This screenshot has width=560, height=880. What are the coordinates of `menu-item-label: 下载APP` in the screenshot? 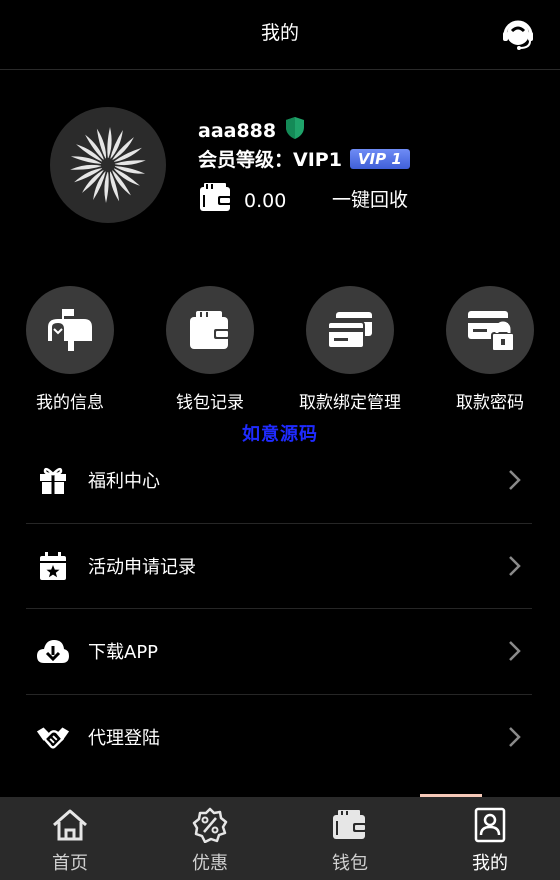 It's located at (123, 653).